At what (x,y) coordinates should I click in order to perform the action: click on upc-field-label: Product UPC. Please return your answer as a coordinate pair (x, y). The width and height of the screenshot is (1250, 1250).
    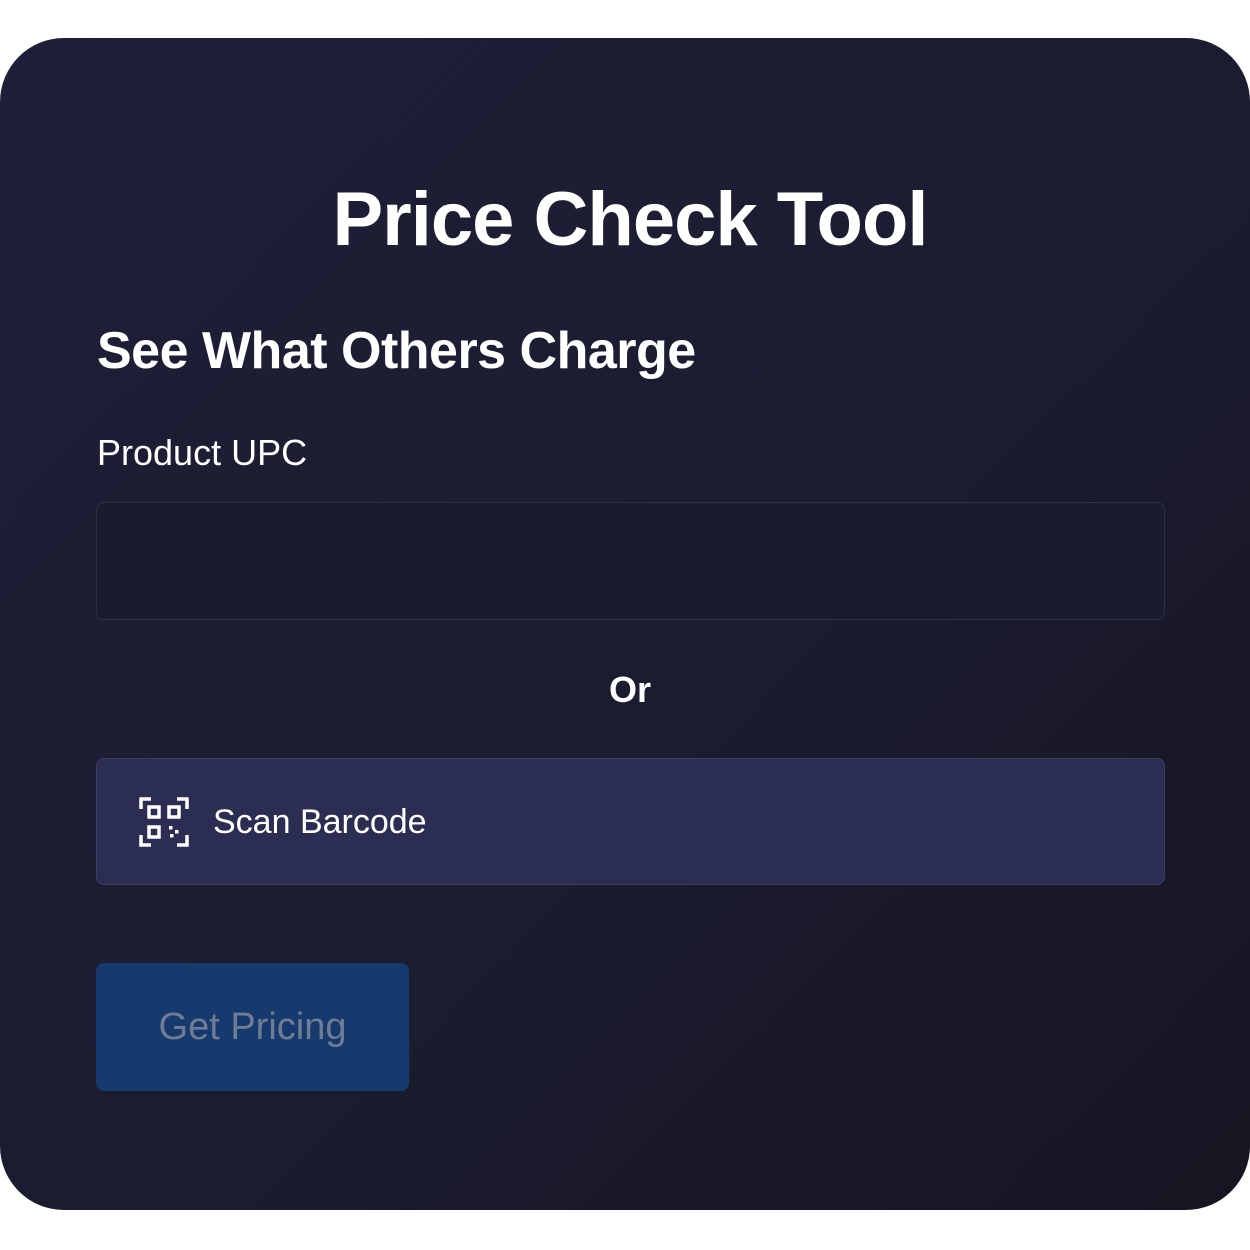
    Looking at the image, I should click on (202, 452).